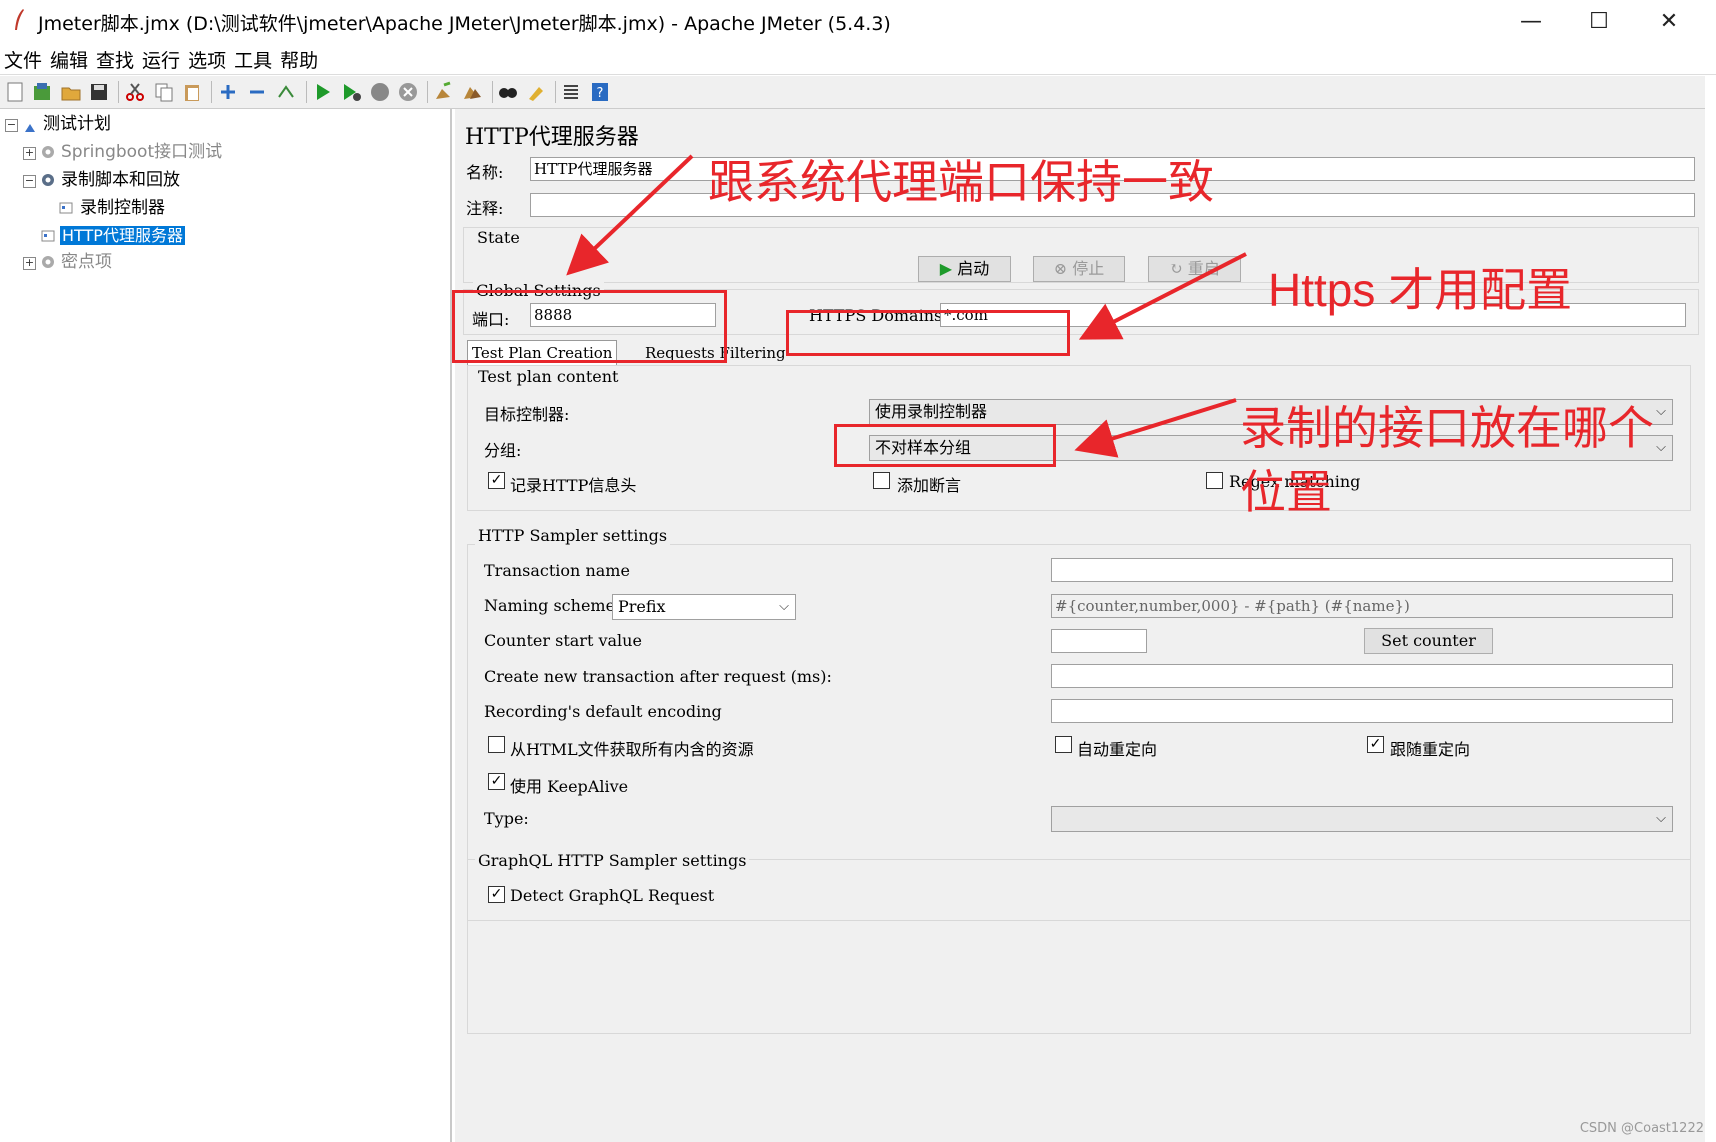 The height and width of the screenshot is (1142, 1716). What do you see at coordinates (15, 92) in the screenshot?
I see `new-icon` at bounding box center [15, 92].